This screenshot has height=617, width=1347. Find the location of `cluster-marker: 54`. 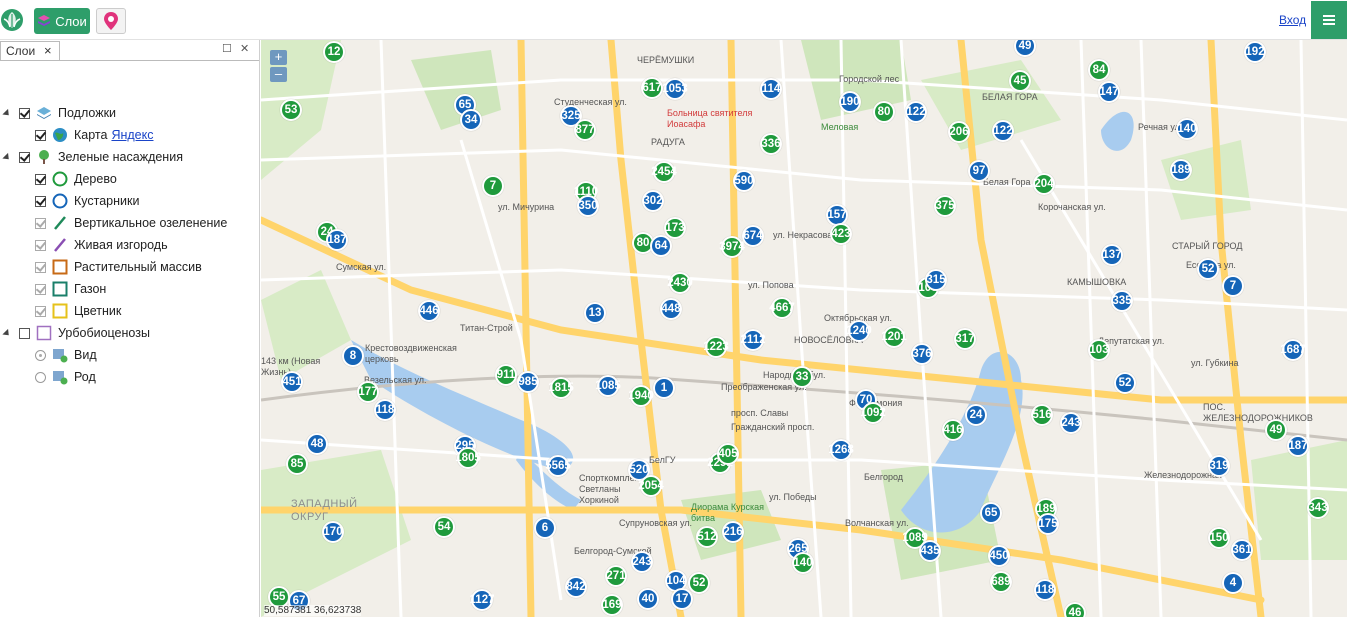

cluster-marker: 54 is located at coordinates (444, 527).